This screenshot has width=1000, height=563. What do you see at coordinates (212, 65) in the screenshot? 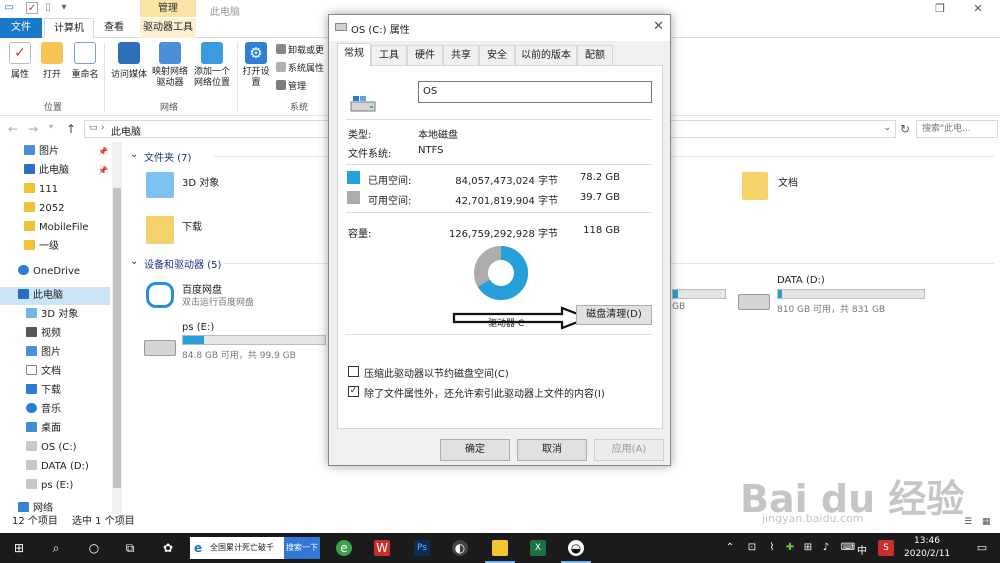
I see `add-location-button: 添加一个网络位置` at bounding box center [212, 65].